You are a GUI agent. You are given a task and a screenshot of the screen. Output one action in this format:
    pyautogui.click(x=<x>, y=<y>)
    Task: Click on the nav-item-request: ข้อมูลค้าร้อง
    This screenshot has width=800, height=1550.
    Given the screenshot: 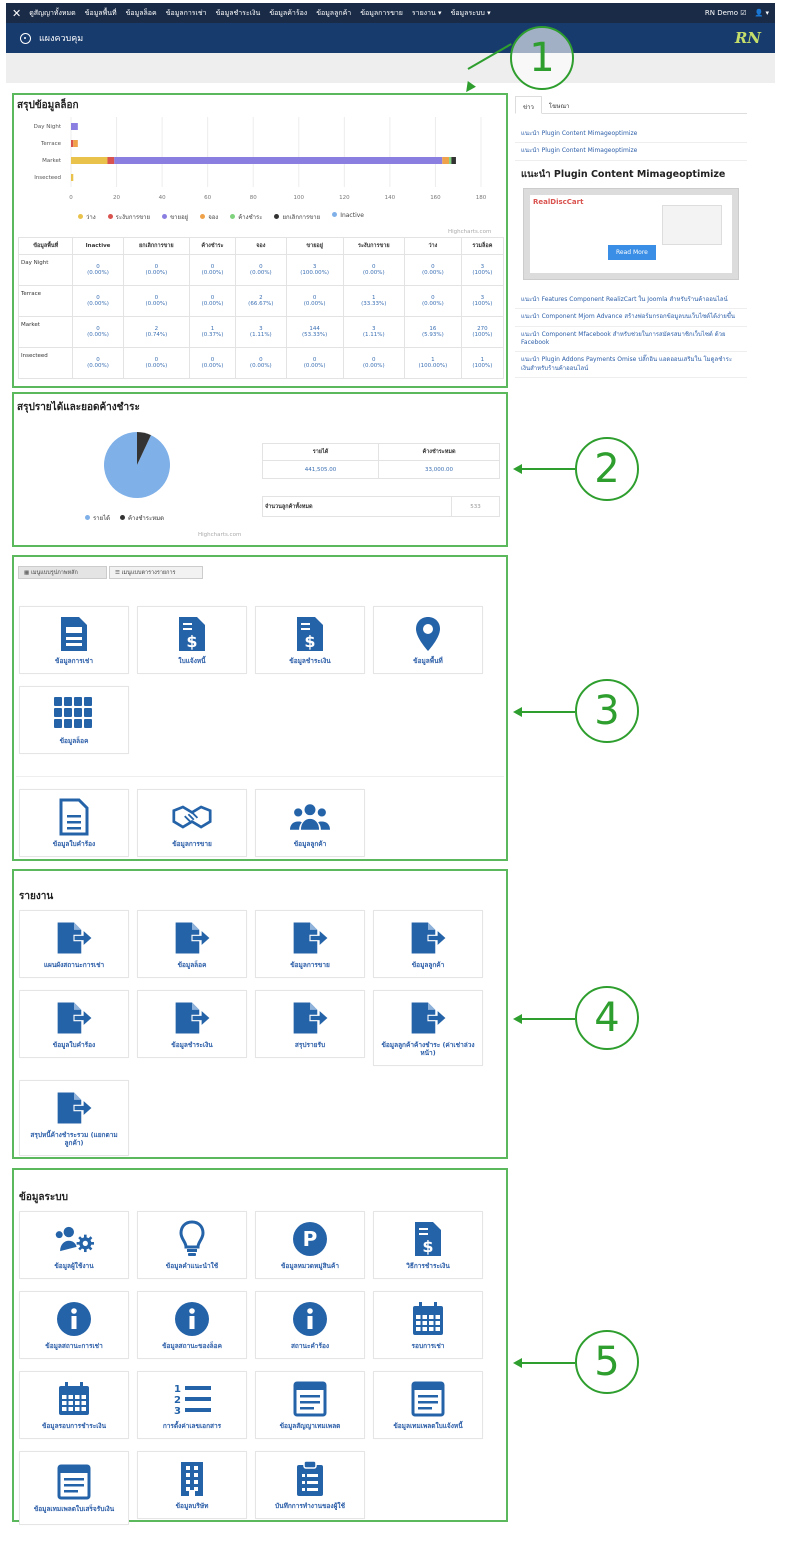 What is the action you would take?
    pyautogui.click(x=288, y=13)
    